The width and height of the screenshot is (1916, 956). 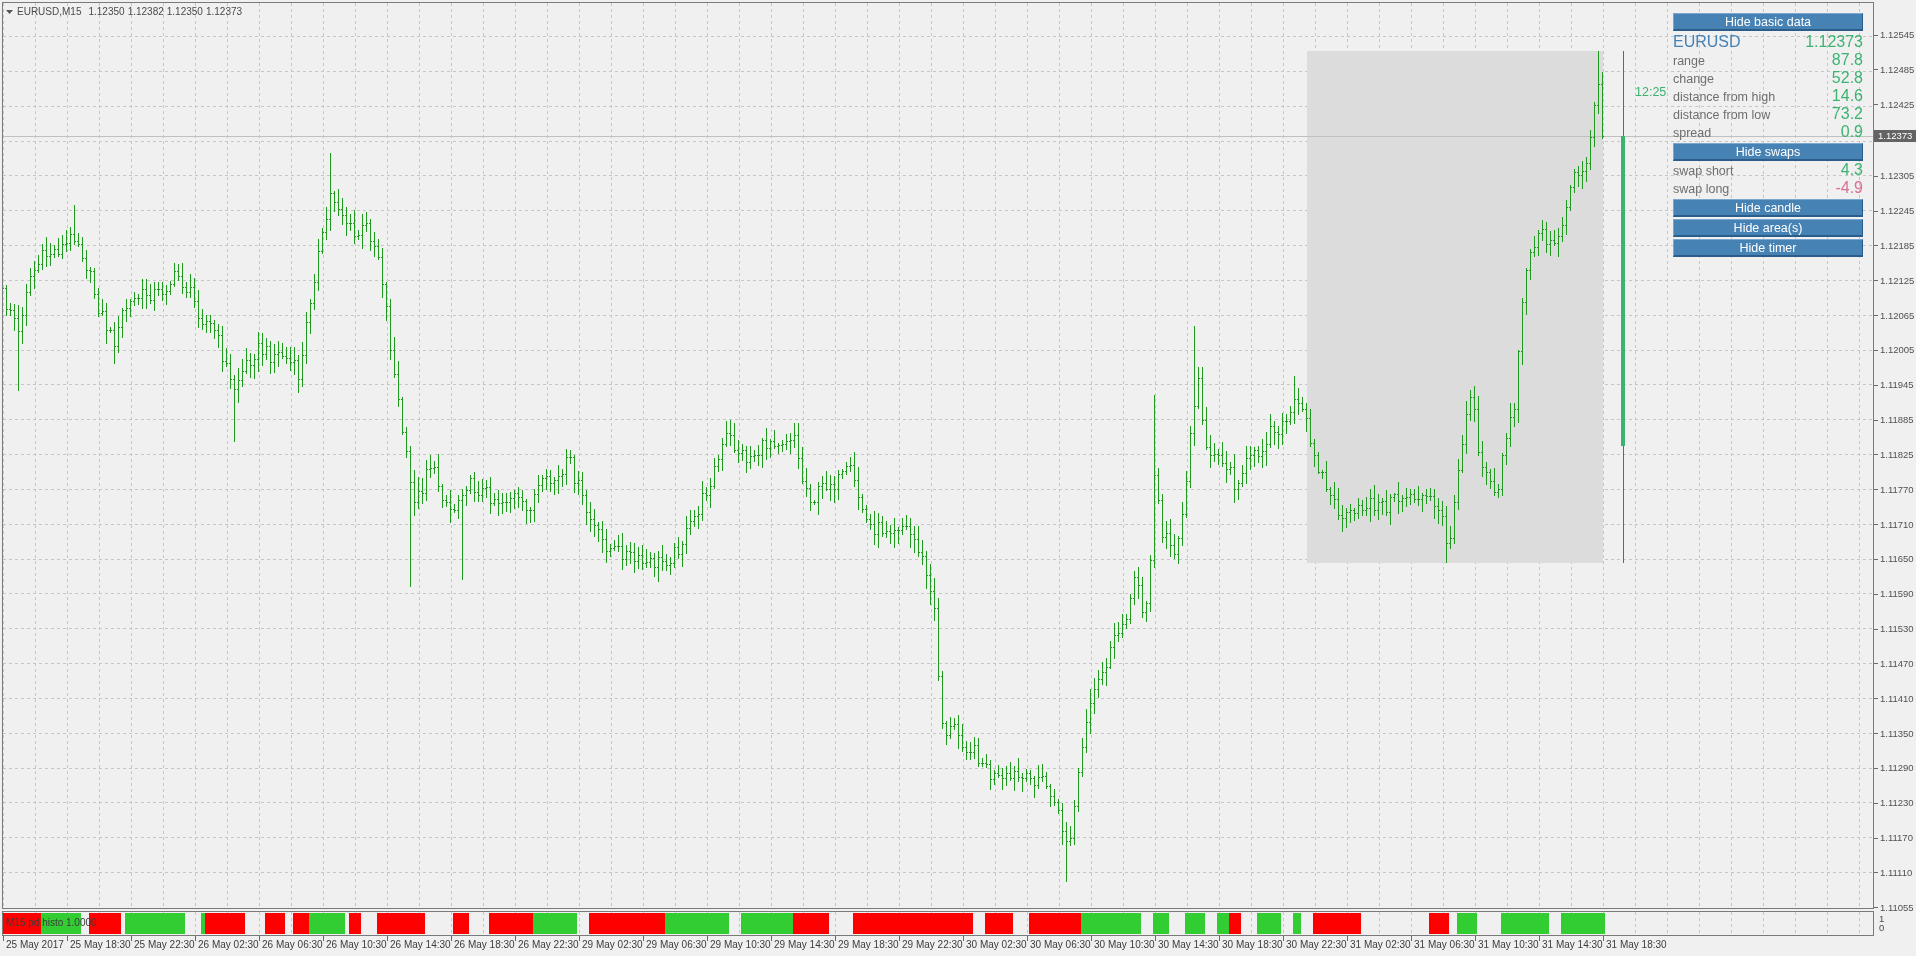 I want to click on time-label: 30 May 02:30, so click(x=996, y=945).